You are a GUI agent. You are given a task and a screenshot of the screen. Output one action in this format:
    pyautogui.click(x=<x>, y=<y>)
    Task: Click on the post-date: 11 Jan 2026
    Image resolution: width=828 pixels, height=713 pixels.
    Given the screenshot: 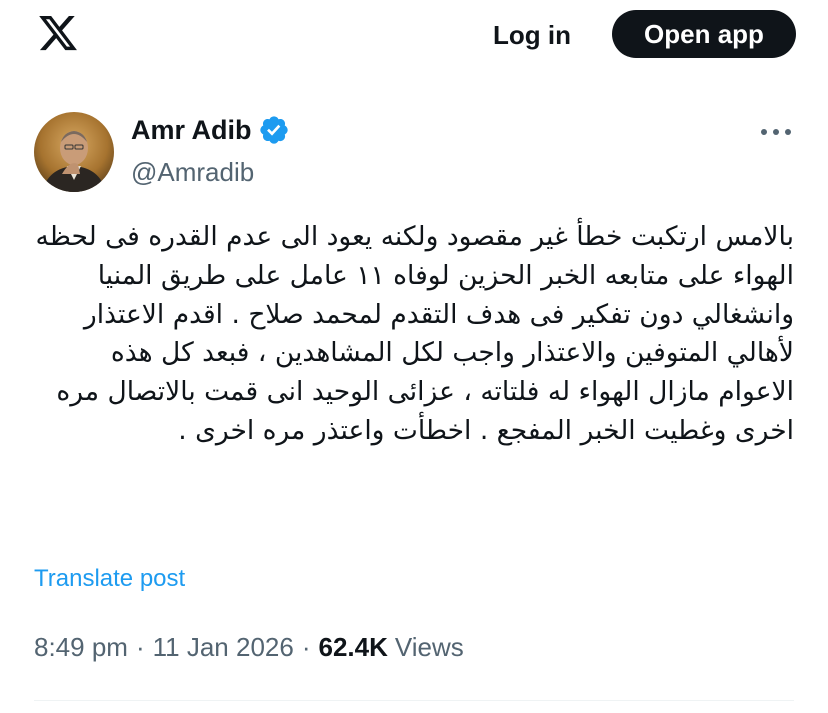 What is the action you would take?
    pyautogui.click(x=223, y=647)
    